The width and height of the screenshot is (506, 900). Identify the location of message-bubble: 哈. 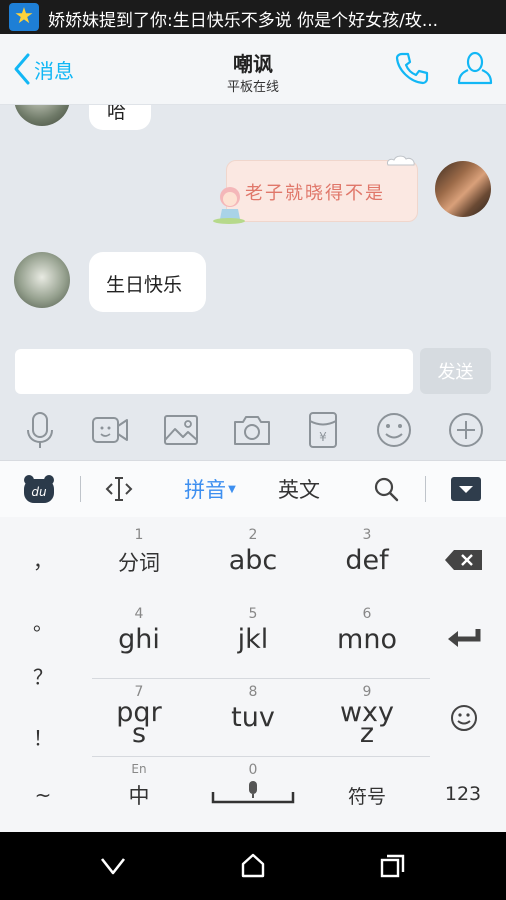
(120, 117).